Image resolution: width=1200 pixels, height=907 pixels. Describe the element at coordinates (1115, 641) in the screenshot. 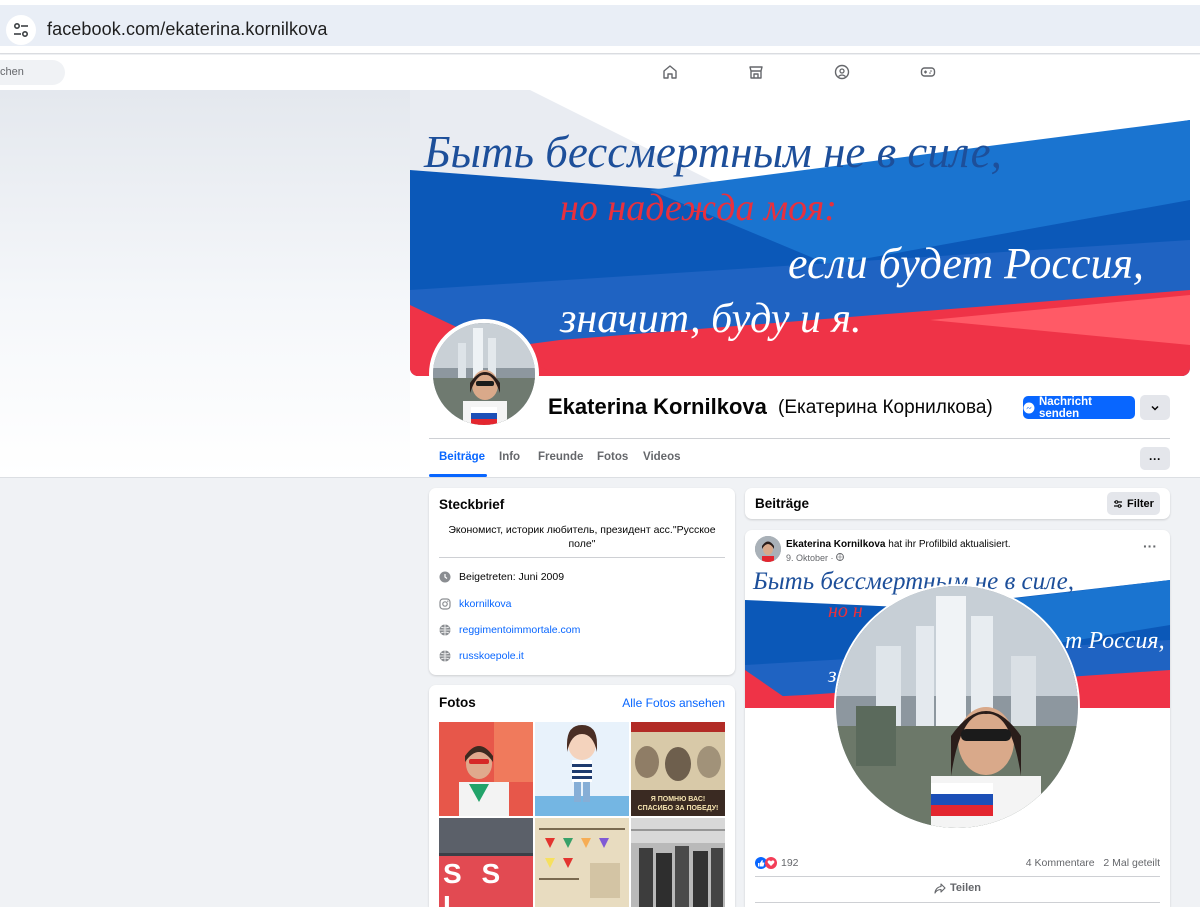

I see `post-media-line-3: т Россия,` at that location.